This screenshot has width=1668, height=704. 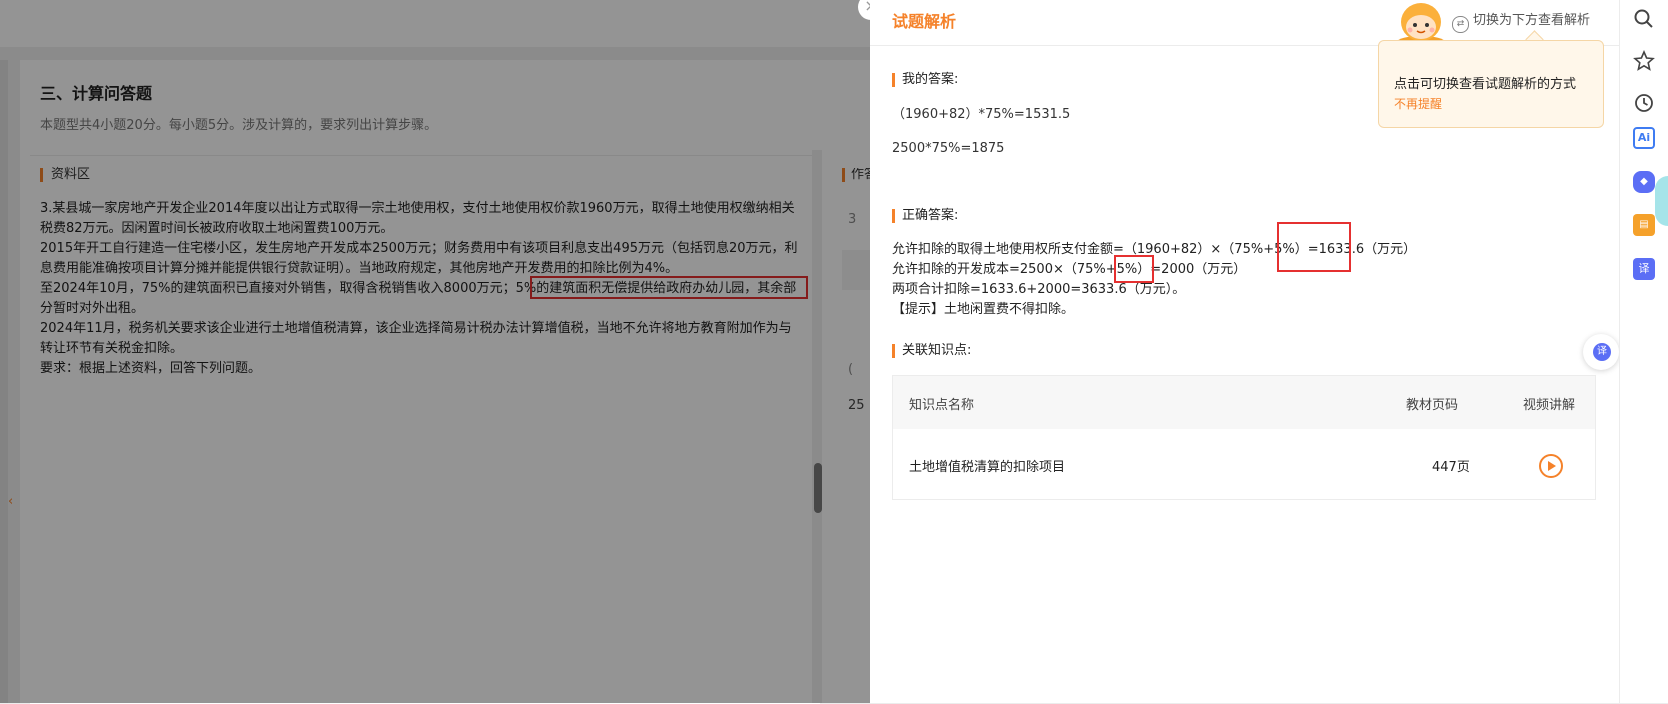 I want to click on column-header-name: 知识点名称, so click(x=942, y=405).